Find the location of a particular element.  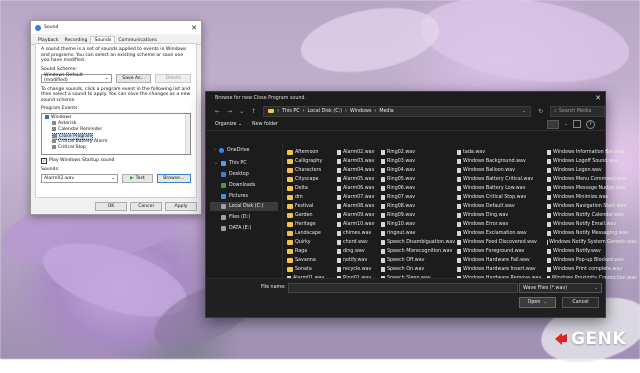

file-item: Windows Logoff Sound.wav is located at coordinates (592, 161).